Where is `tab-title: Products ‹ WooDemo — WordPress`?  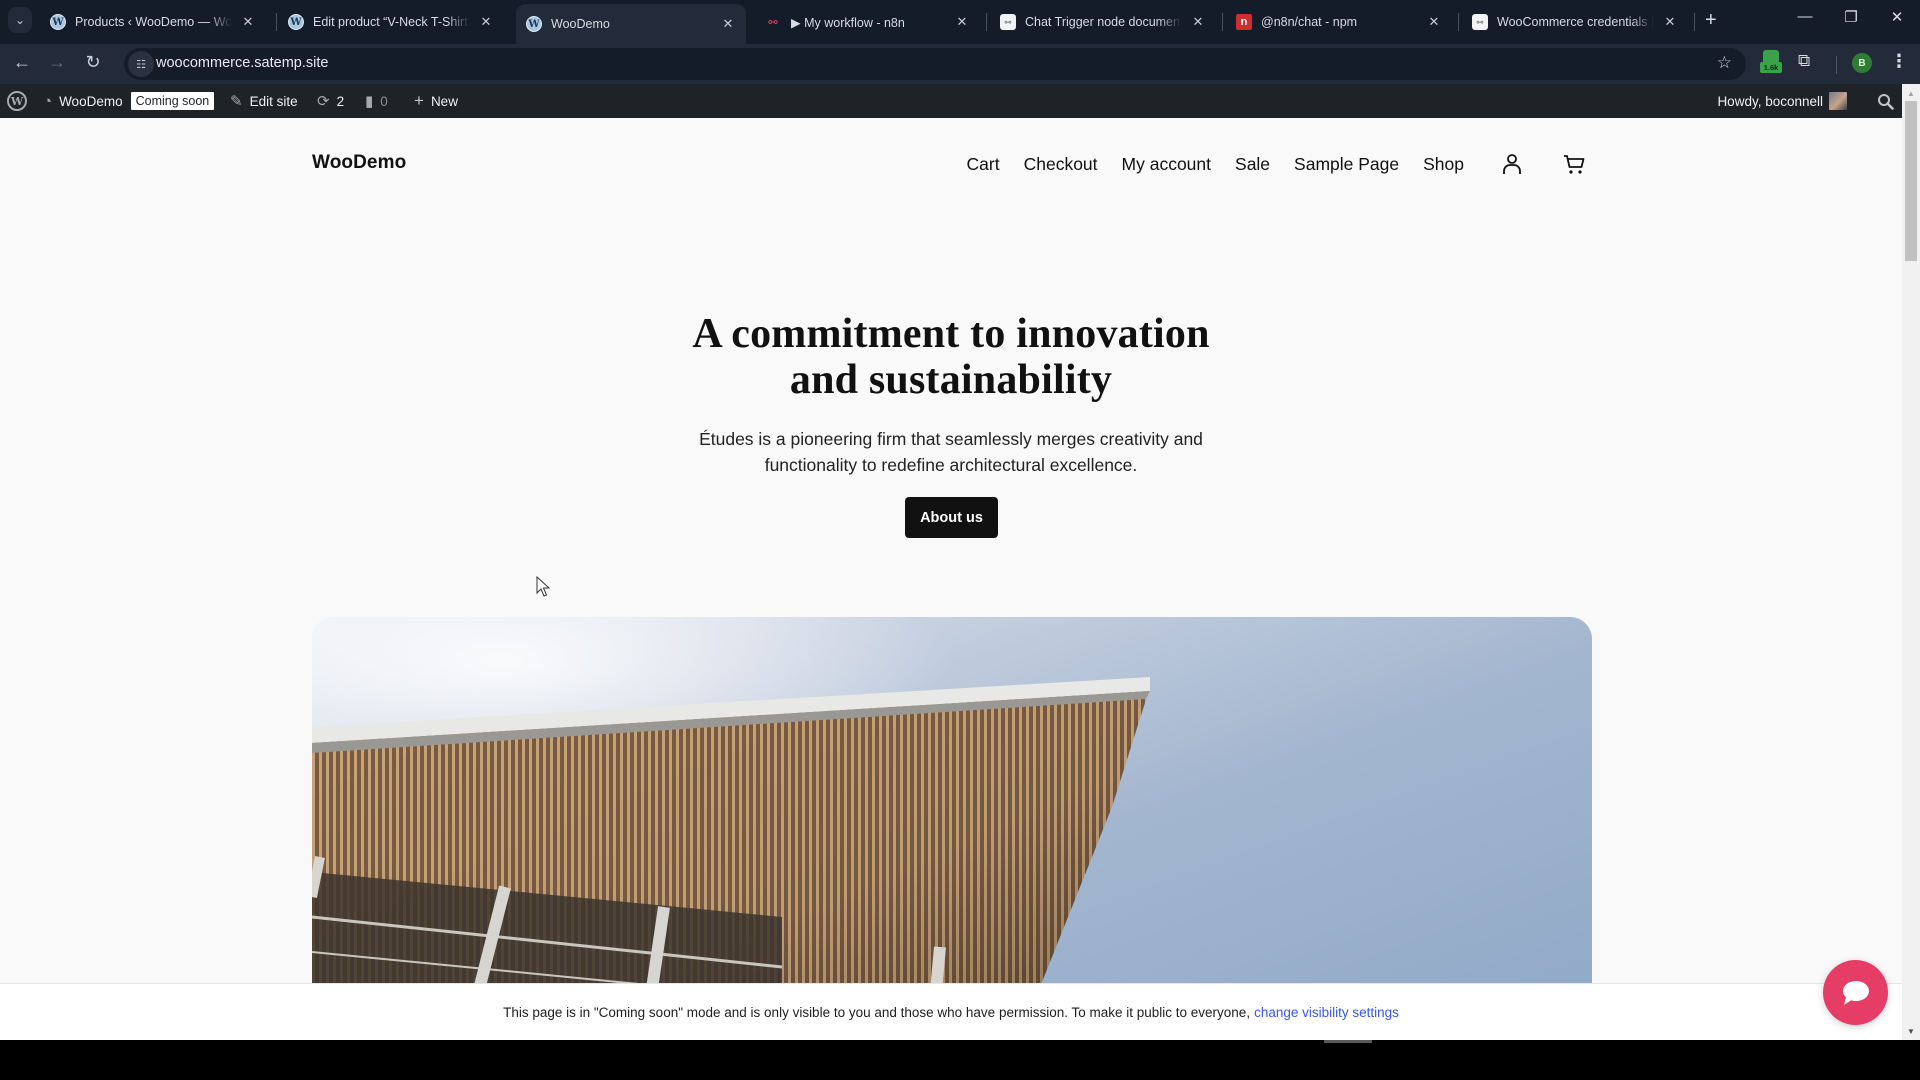 tab-title: Products ‹ WooDemo — WordPress is located at coordinates (153, 22).